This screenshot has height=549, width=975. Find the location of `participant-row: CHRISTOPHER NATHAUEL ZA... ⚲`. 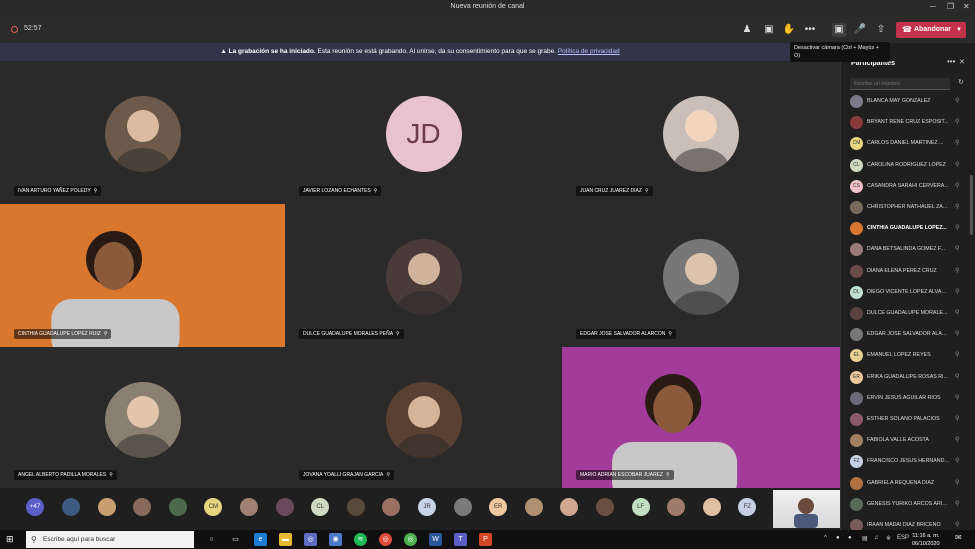

participant-row: CHRISTOPHER NATHAUEL ZA... ⚲ is located at coordinates (911, 208).